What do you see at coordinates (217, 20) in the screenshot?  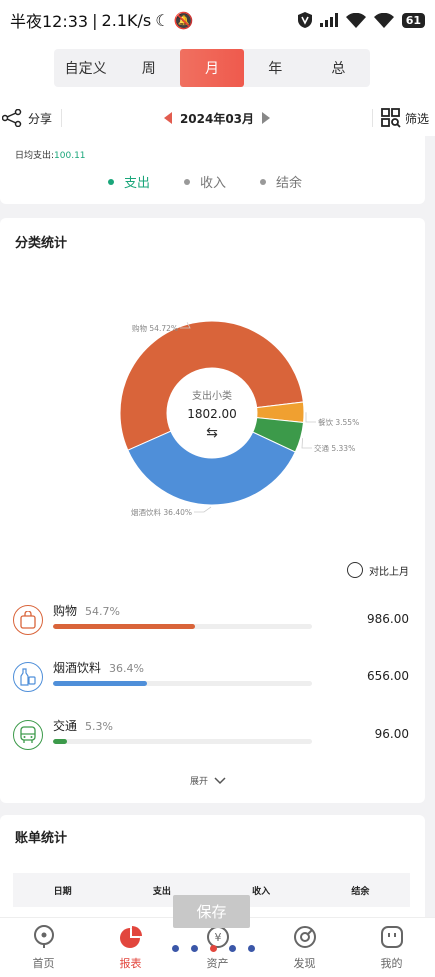 I see `status-bar: 半夜12:33 | 2.1K/s ☾ 🔕 61` at bounding box center [217, 20].